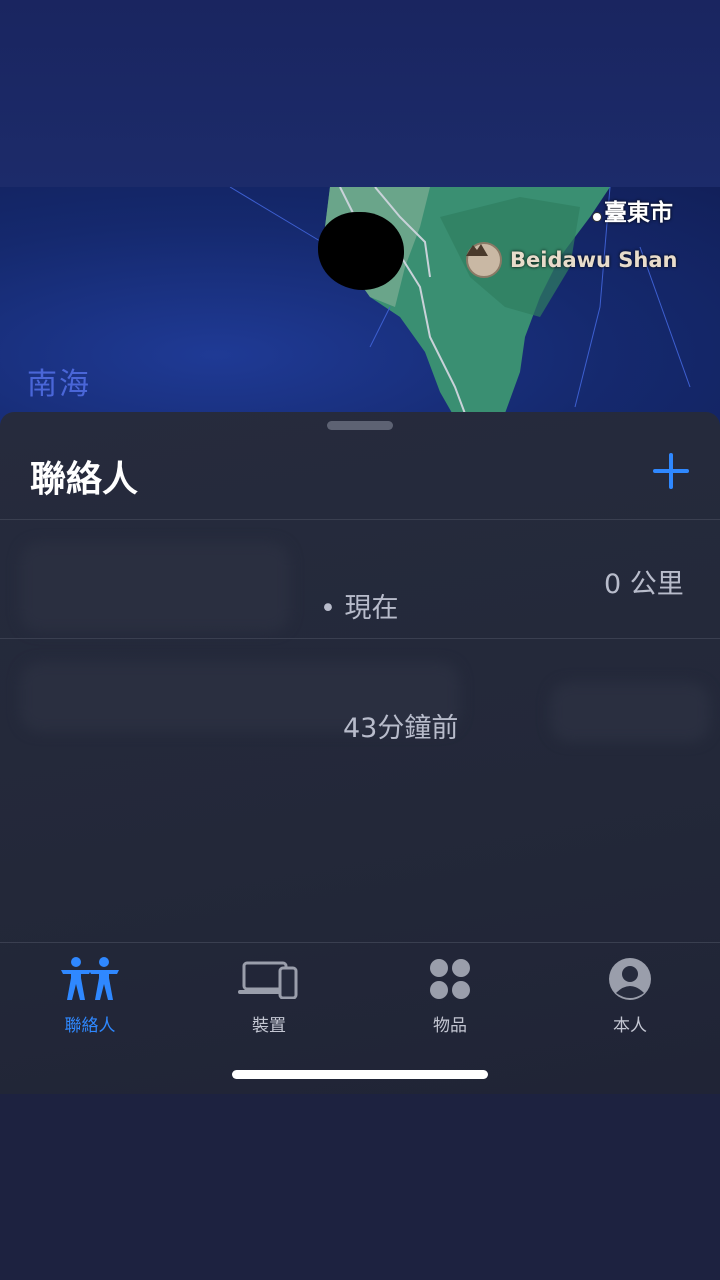  What do you see at coordinates (84, 479) in the screenshot?
I see `sheet-title: 聯絡人` at bounding box center [84, 479].